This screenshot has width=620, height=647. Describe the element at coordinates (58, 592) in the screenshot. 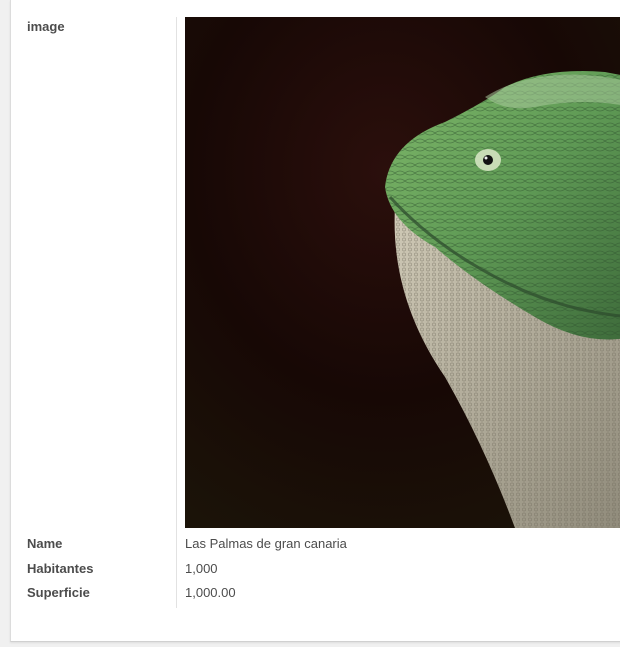

I see `superficie-field-label: Superficie` at that location.